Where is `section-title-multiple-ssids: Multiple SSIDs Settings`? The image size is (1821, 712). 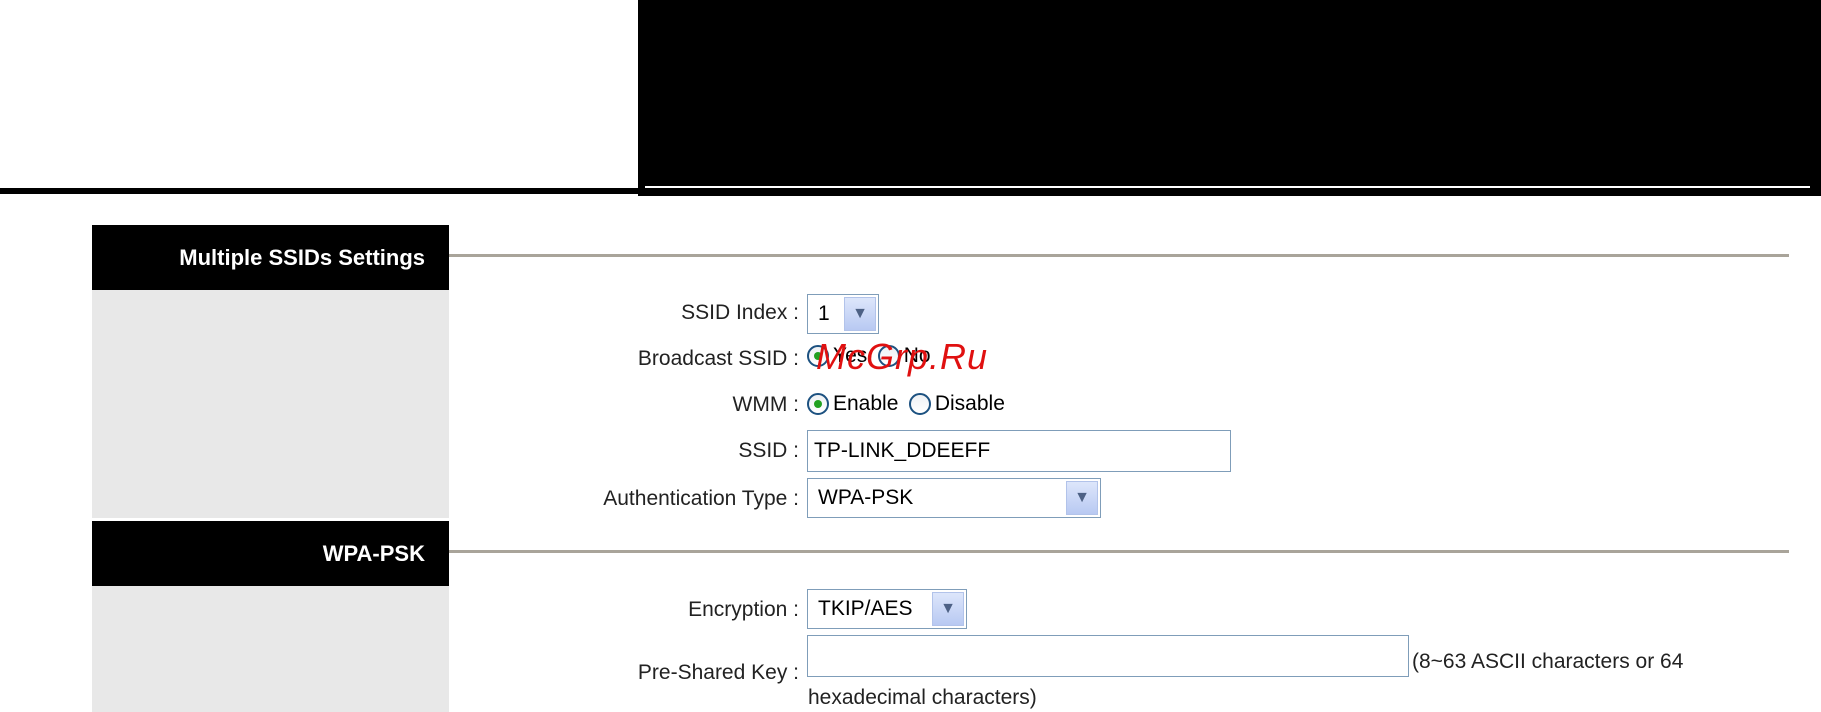 section-title-multiple-ssids: Multiple SSIDs Settings is located at coordinates (270, 257).